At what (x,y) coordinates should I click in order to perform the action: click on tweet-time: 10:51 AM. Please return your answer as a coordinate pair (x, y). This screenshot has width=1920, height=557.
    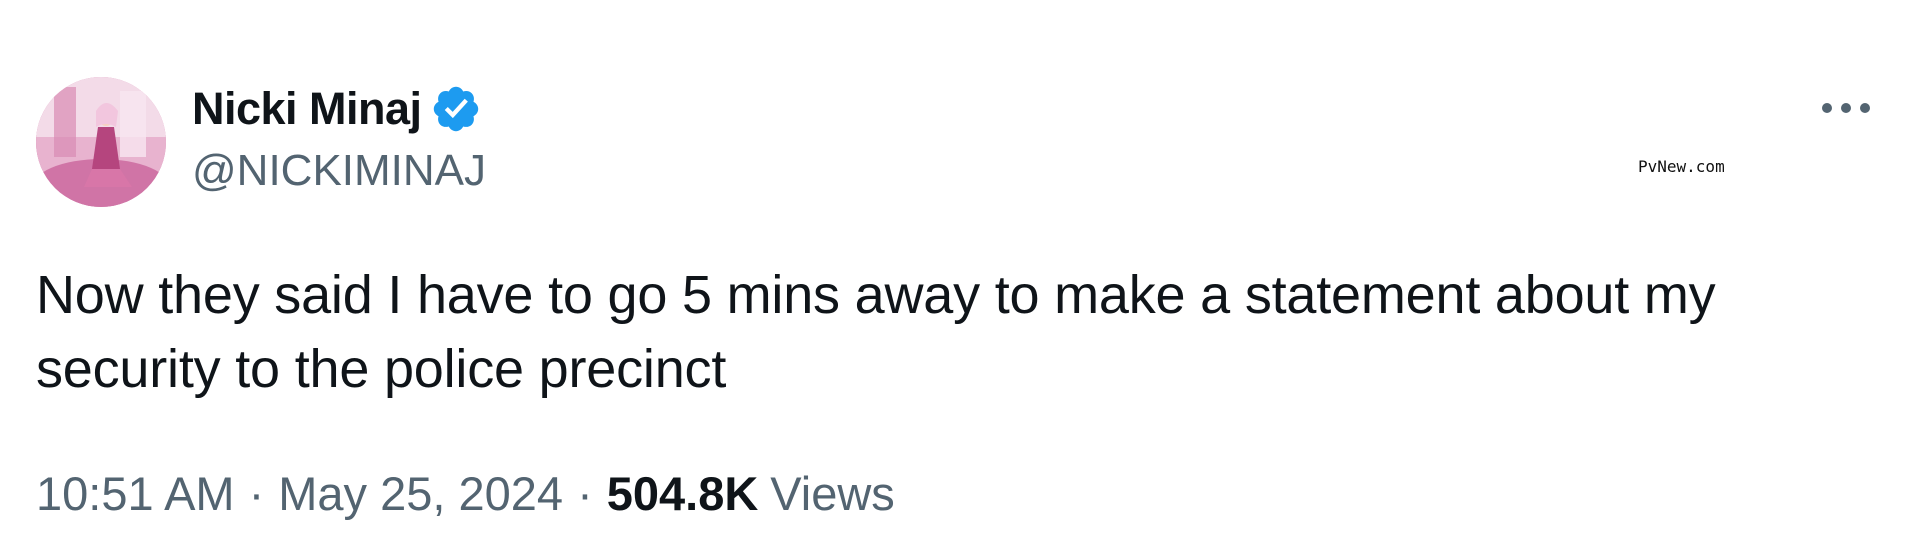
    Looking at the image, I should click on (135, 493).